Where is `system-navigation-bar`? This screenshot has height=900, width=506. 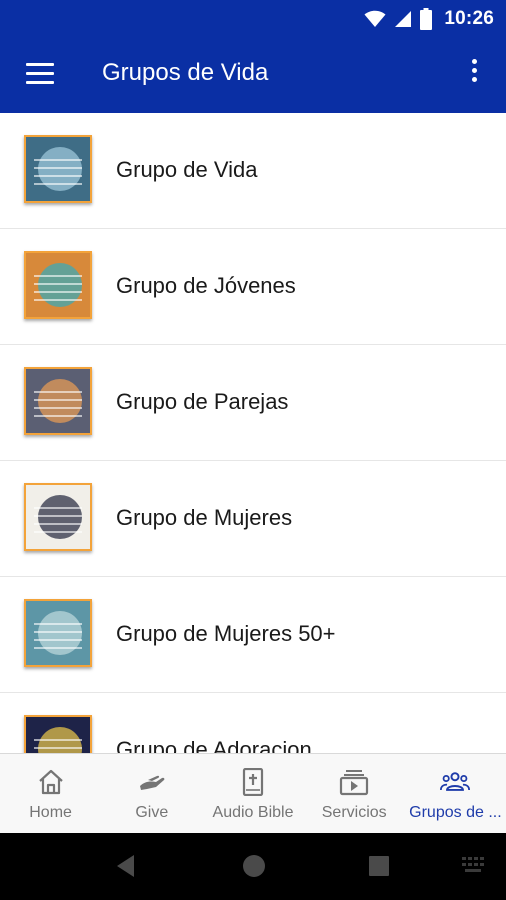
system-navigation-bar is located at coordinates (253, 866).